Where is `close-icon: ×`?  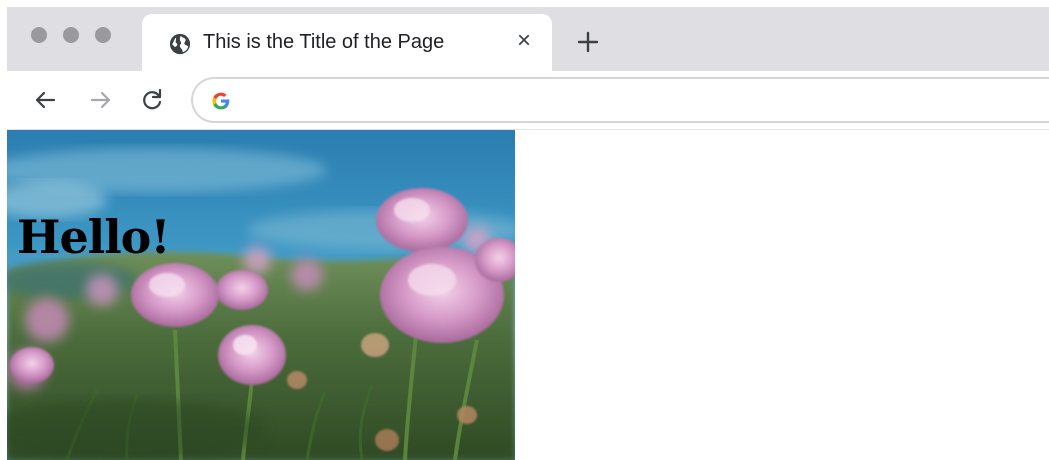
close-icon: × is located at coordinates (523, 40).